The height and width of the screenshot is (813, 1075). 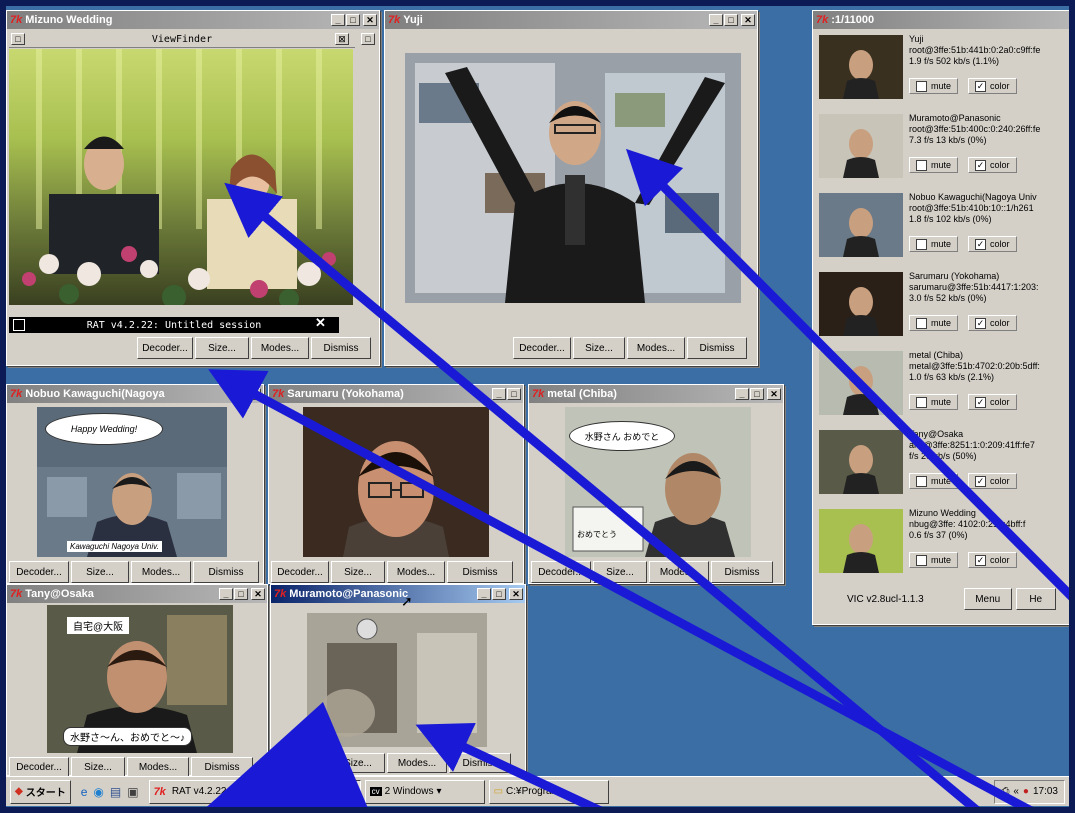 I want to click on desktop-icon: ▤, so click(x=115, y=792).